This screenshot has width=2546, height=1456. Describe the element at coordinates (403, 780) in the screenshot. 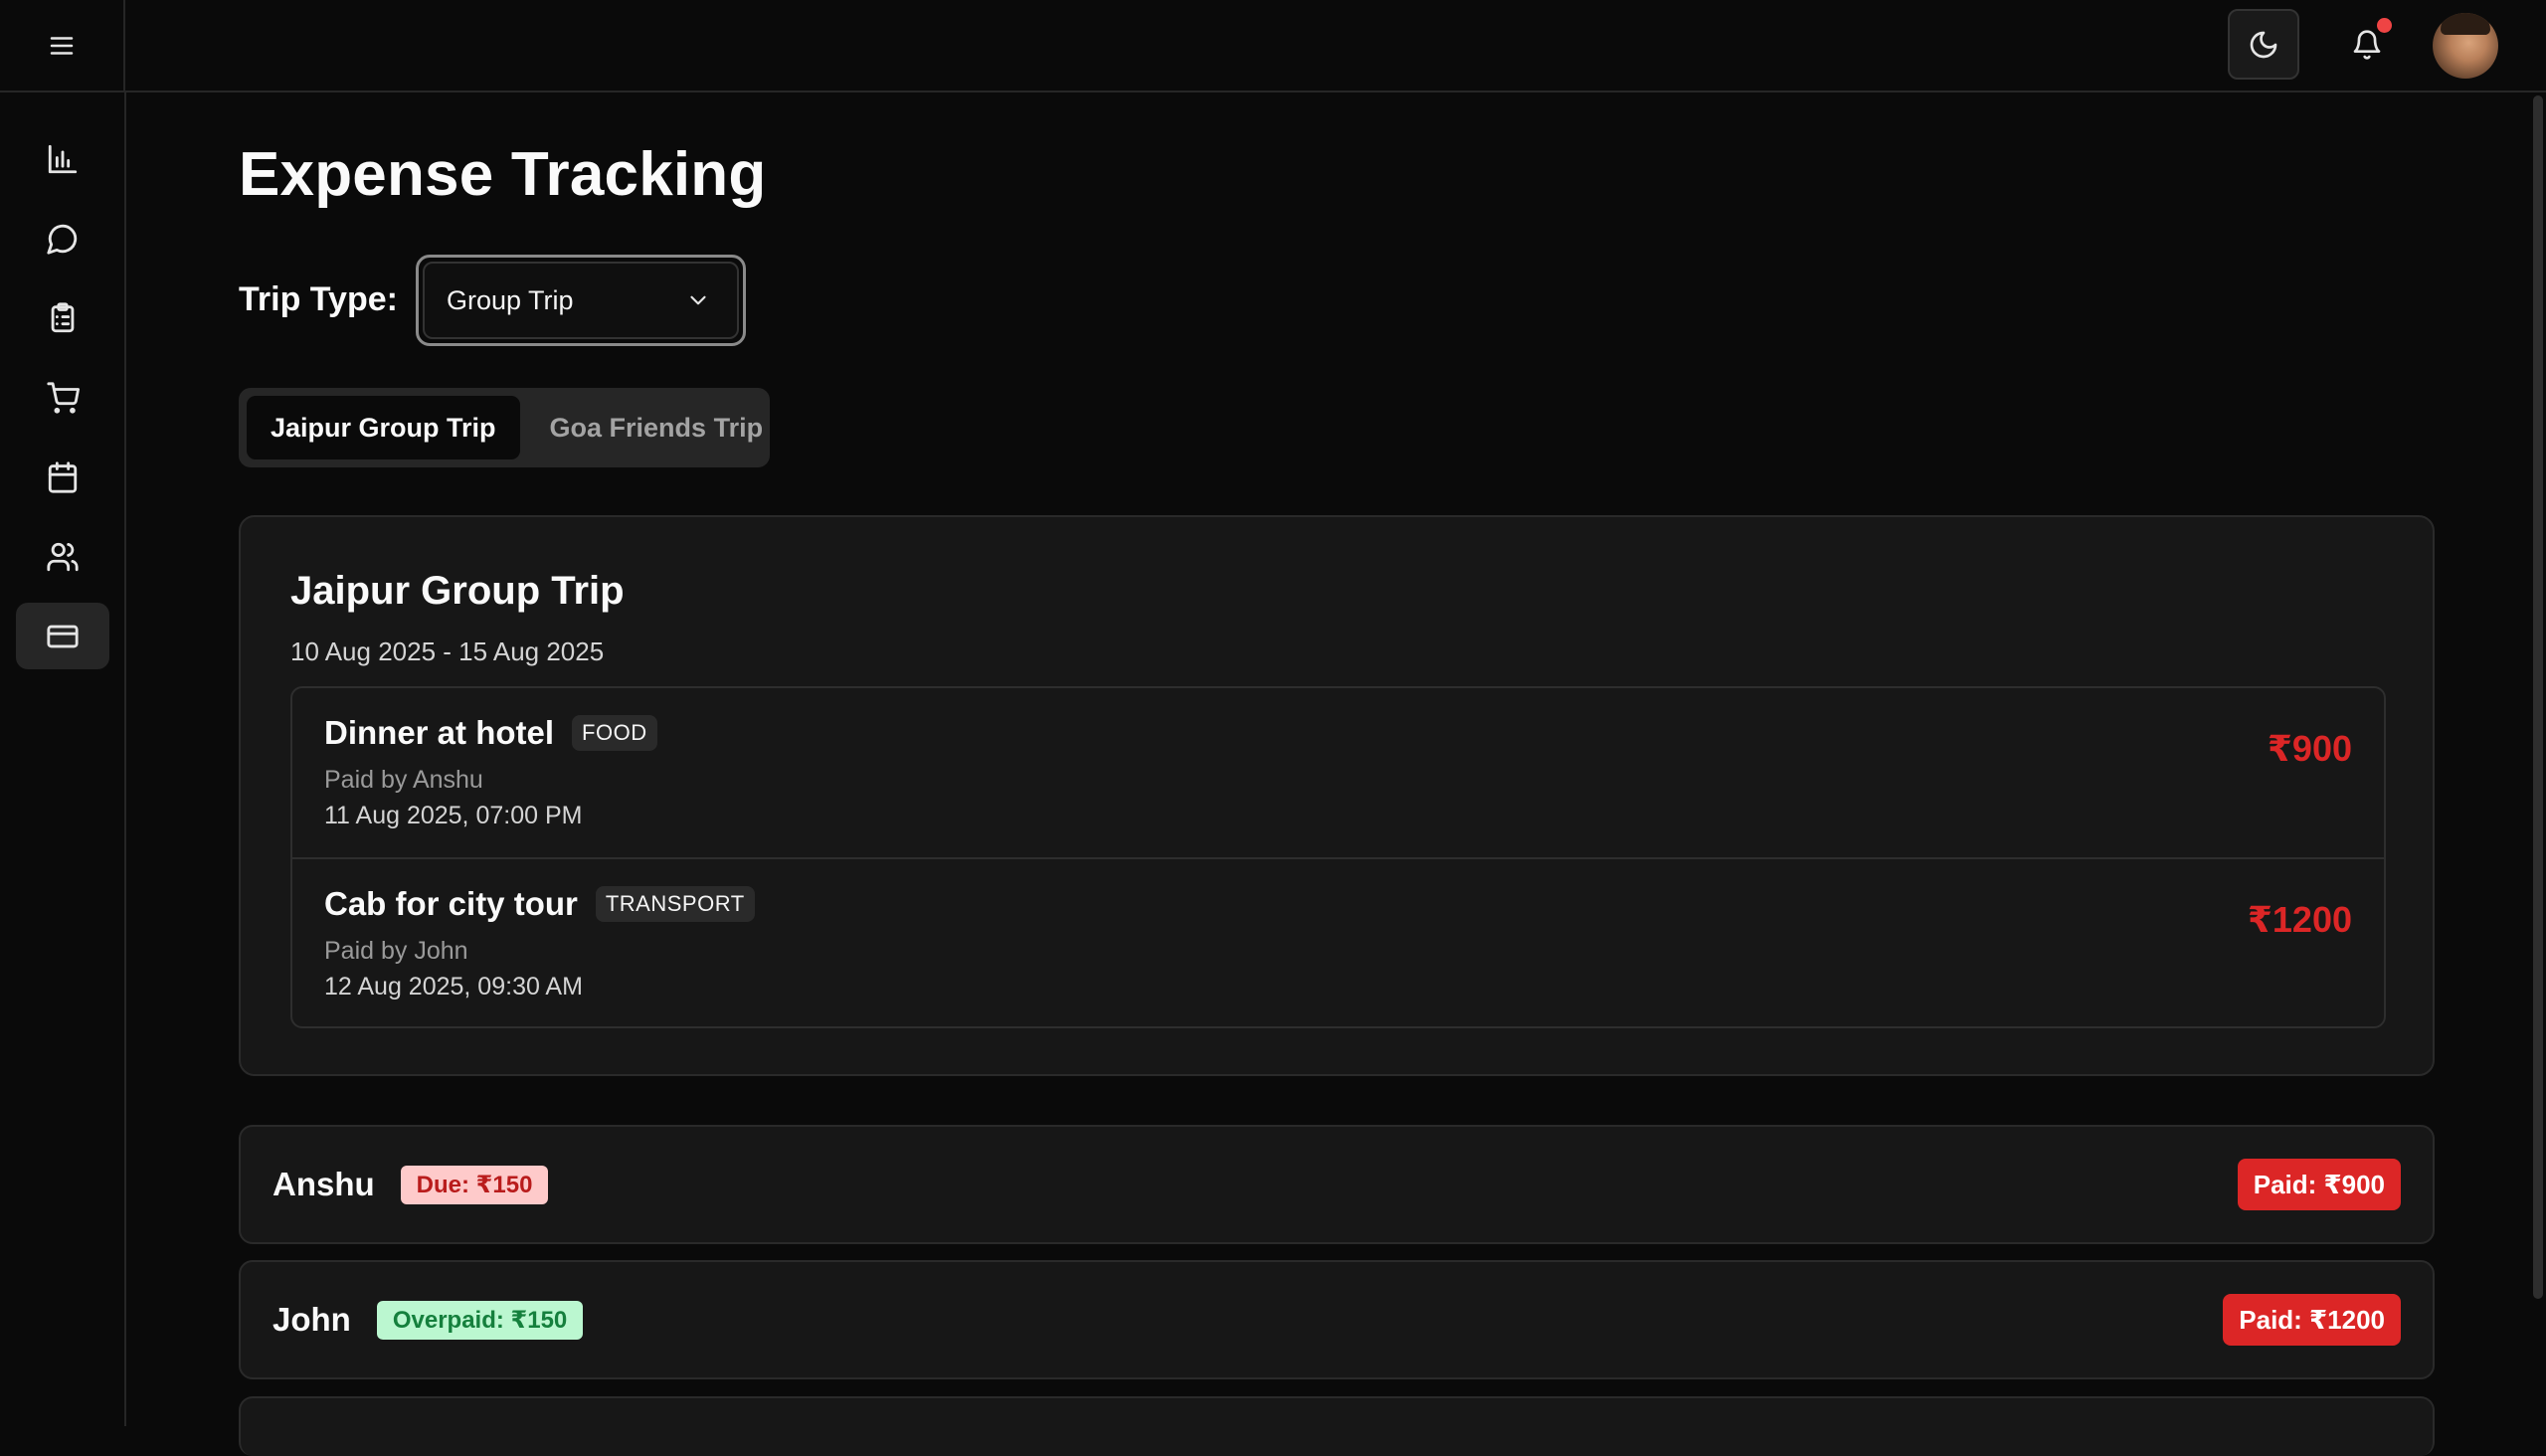

I see `expense-paid-by: Paid by Anshu` at that location.